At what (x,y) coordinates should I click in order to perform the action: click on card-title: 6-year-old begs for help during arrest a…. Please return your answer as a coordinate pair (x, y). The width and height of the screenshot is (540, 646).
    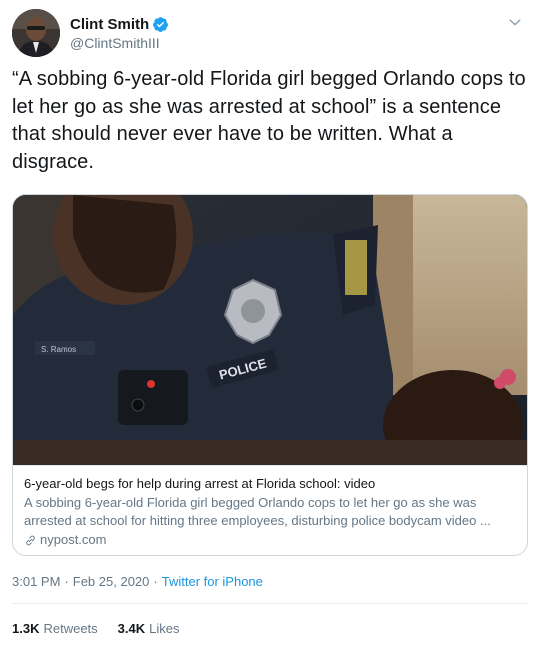
    Looking at the image, I should click on (200, 483).